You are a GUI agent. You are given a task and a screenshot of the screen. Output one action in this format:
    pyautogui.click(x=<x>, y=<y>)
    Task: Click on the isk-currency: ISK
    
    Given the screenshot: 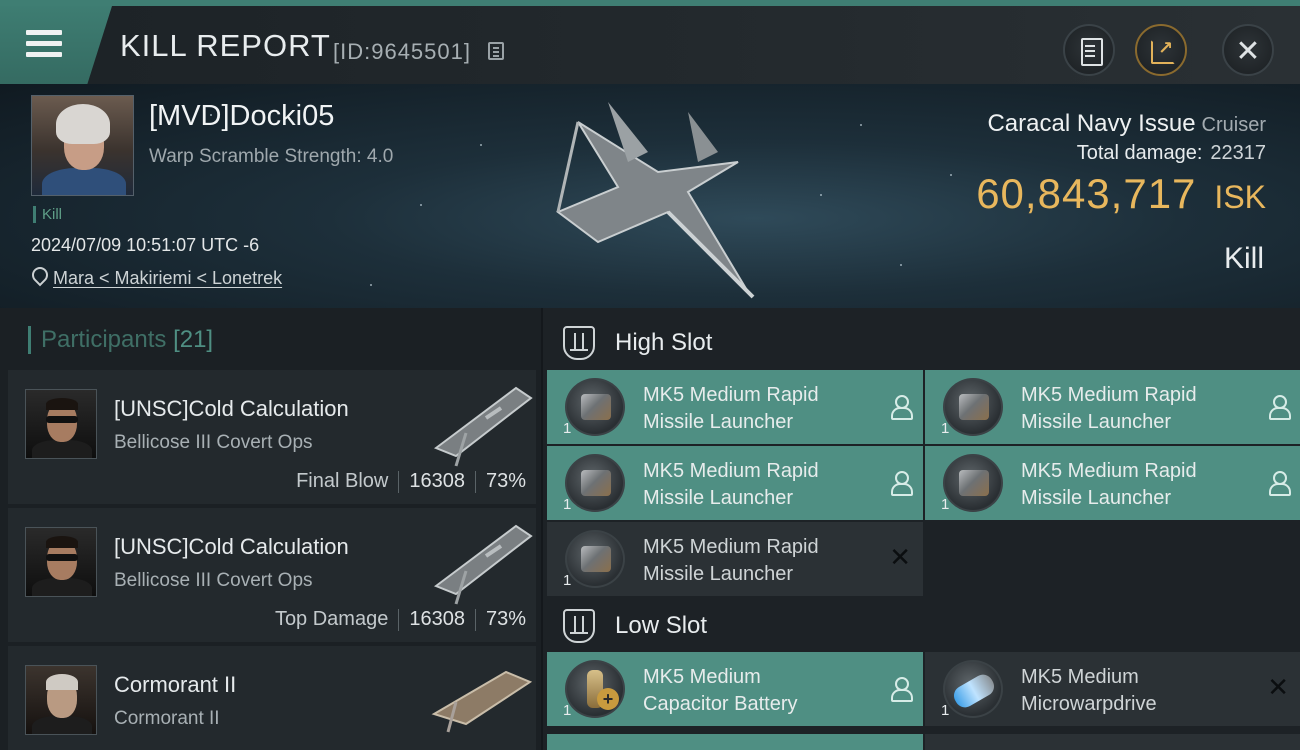 What is the action you would take?
    pyautogui.click(x=1240, y=197)
    